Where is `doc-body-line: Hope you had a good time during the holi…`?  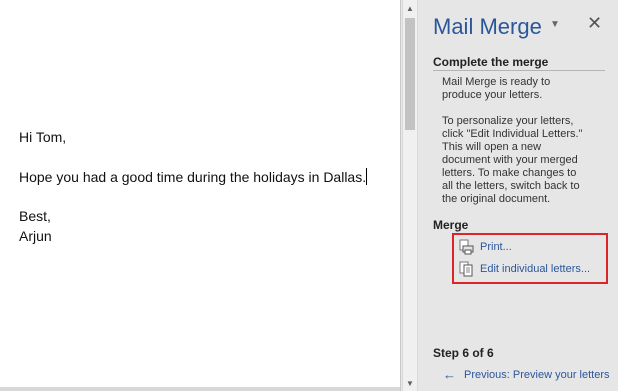 doc-body-line: Hope you had a good time during the holi… is located at coordinates (193, 176).